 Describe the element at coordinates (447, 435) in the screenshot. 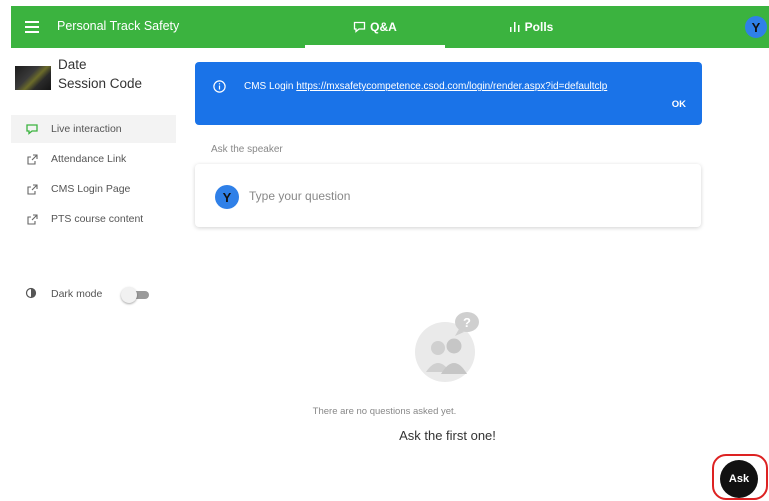

I see `empty-state-prompt: Ask the first one!` at that location.